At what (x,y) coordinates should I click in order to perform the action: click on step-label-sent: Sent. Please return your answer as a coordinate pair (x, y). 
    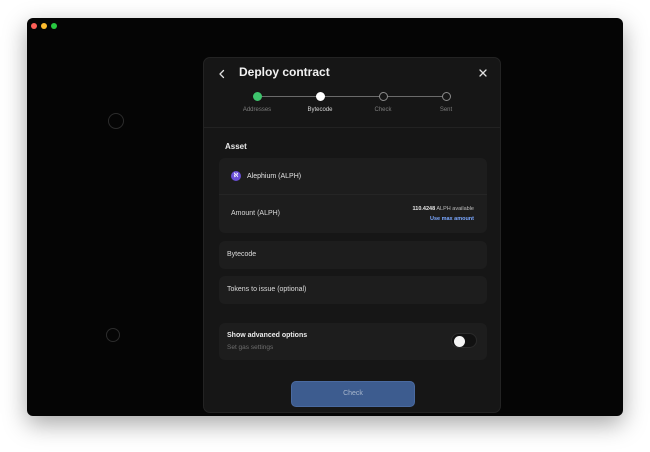
    Looking at the image, I should click on (446, 110).